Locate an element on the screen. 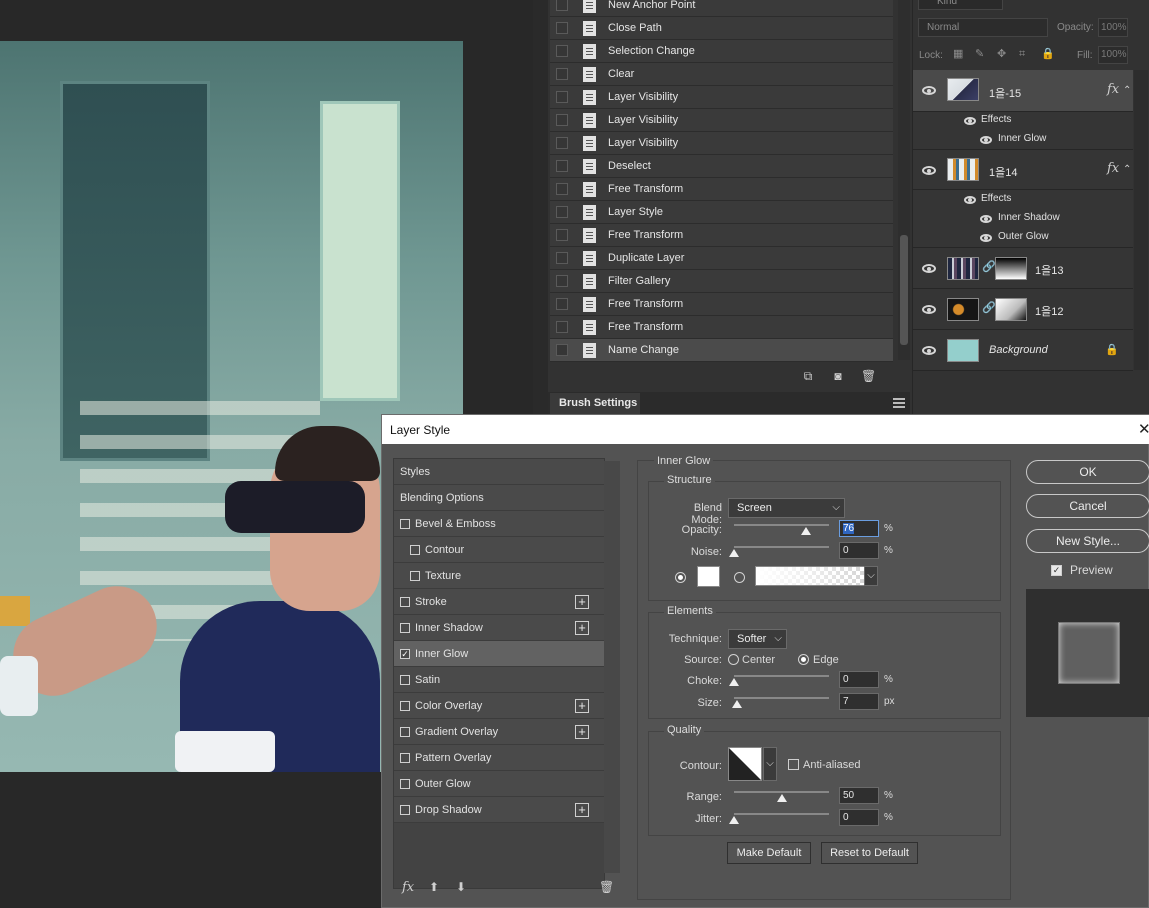 Image resolution: width=1149 pixels, height=908 pixels. layer-mask-thumbnail is located at coordinates (1011, 309).